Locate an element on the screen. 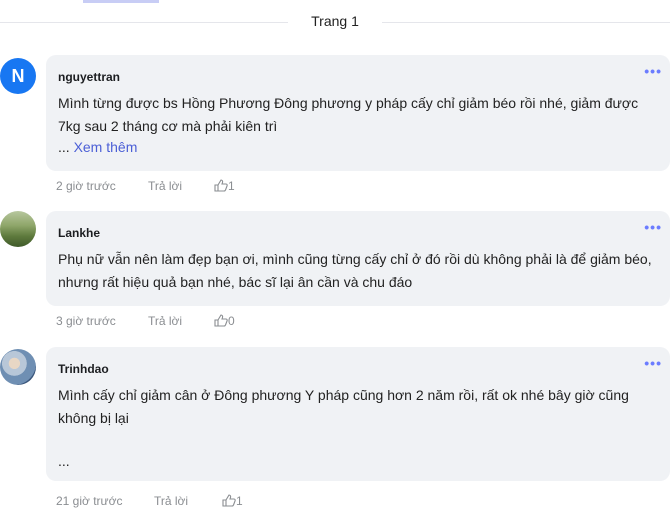  comment-author: Trinhdao is located at coordinates (83, 369).